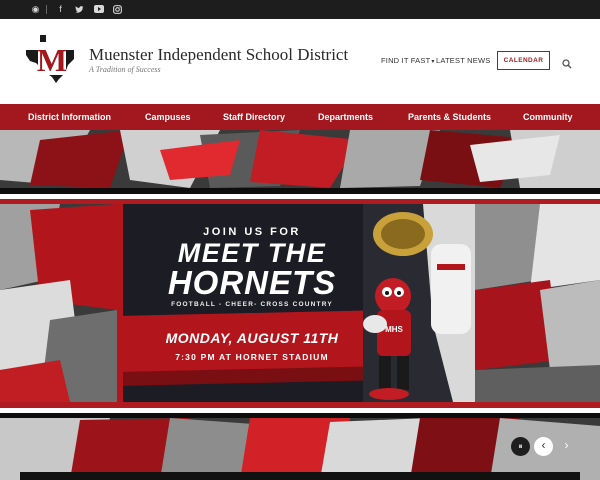 The width and height of the screenshot is (600, 480). I want to click on logo-letter: M, so click(52, 60).